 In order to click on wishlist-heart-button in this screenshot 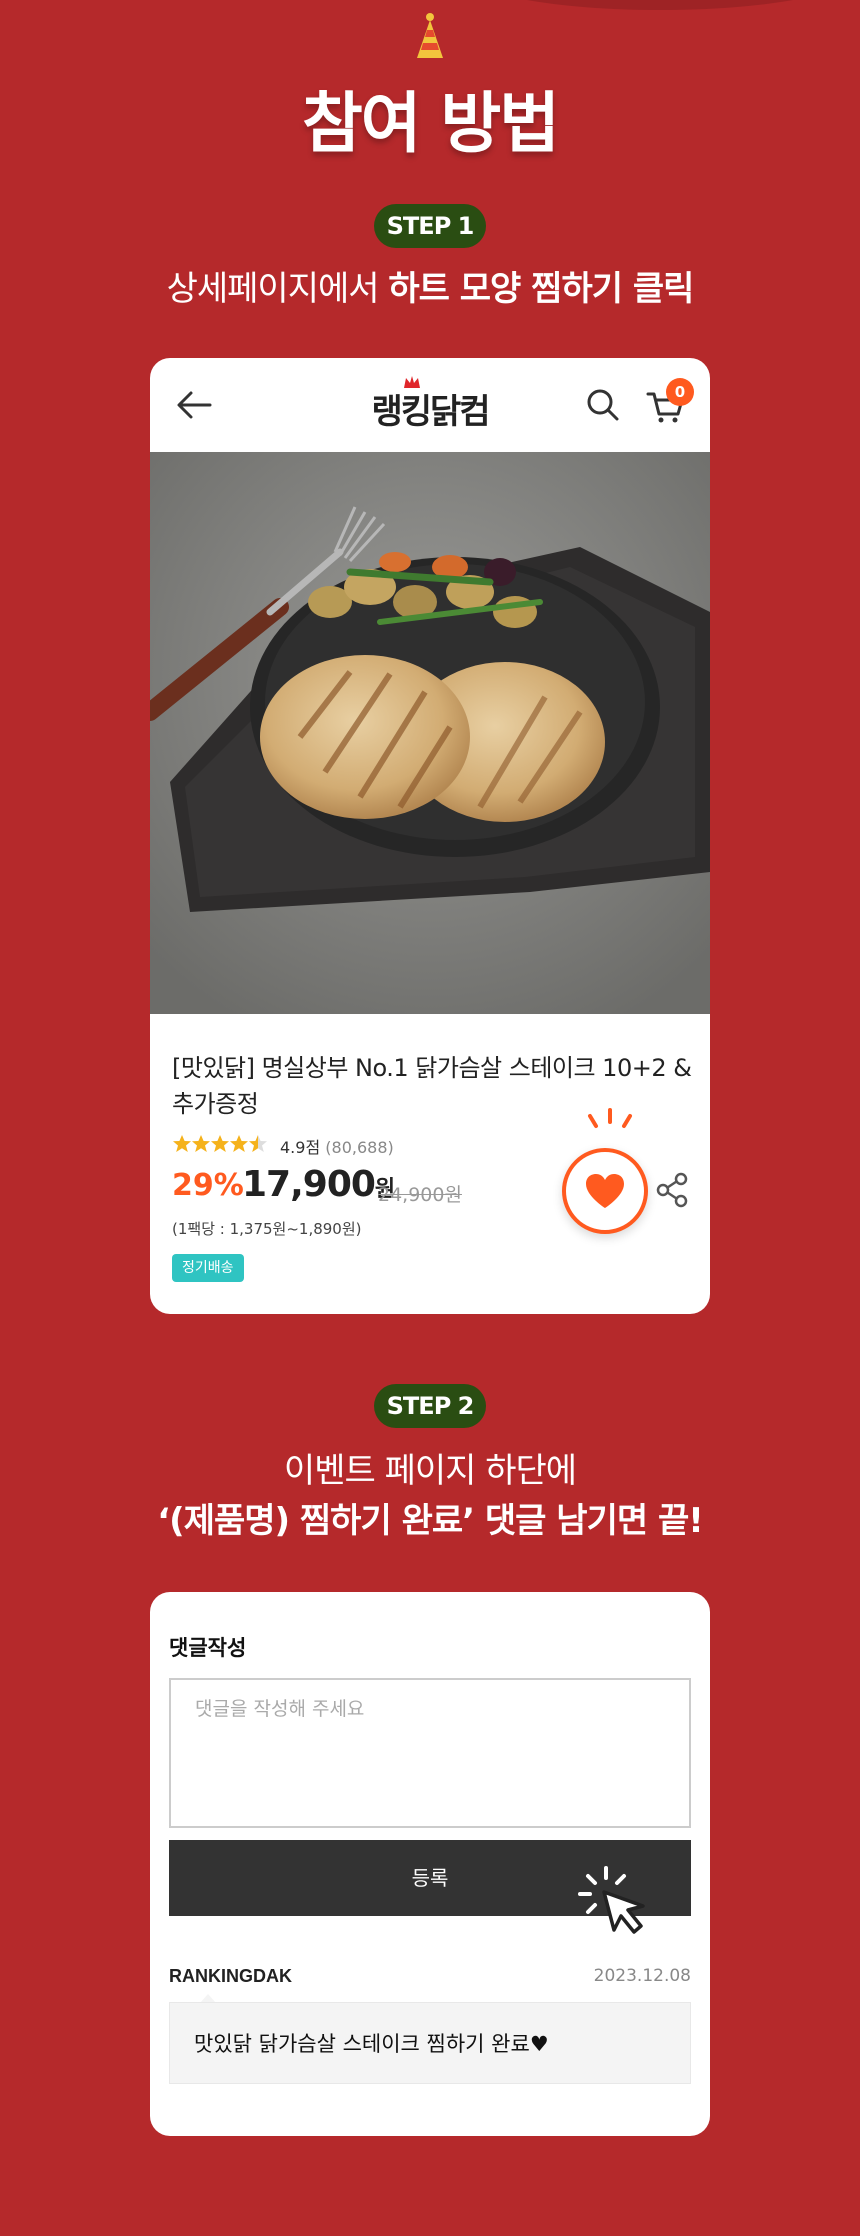, I will do `click(605, 1191)`.